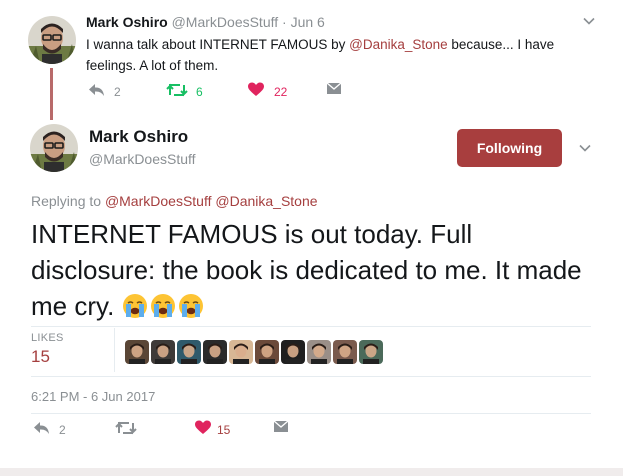 Image resolution: width=623 pixels, height=476 pixels. I want to click on likes-separator, so click(114, 350).